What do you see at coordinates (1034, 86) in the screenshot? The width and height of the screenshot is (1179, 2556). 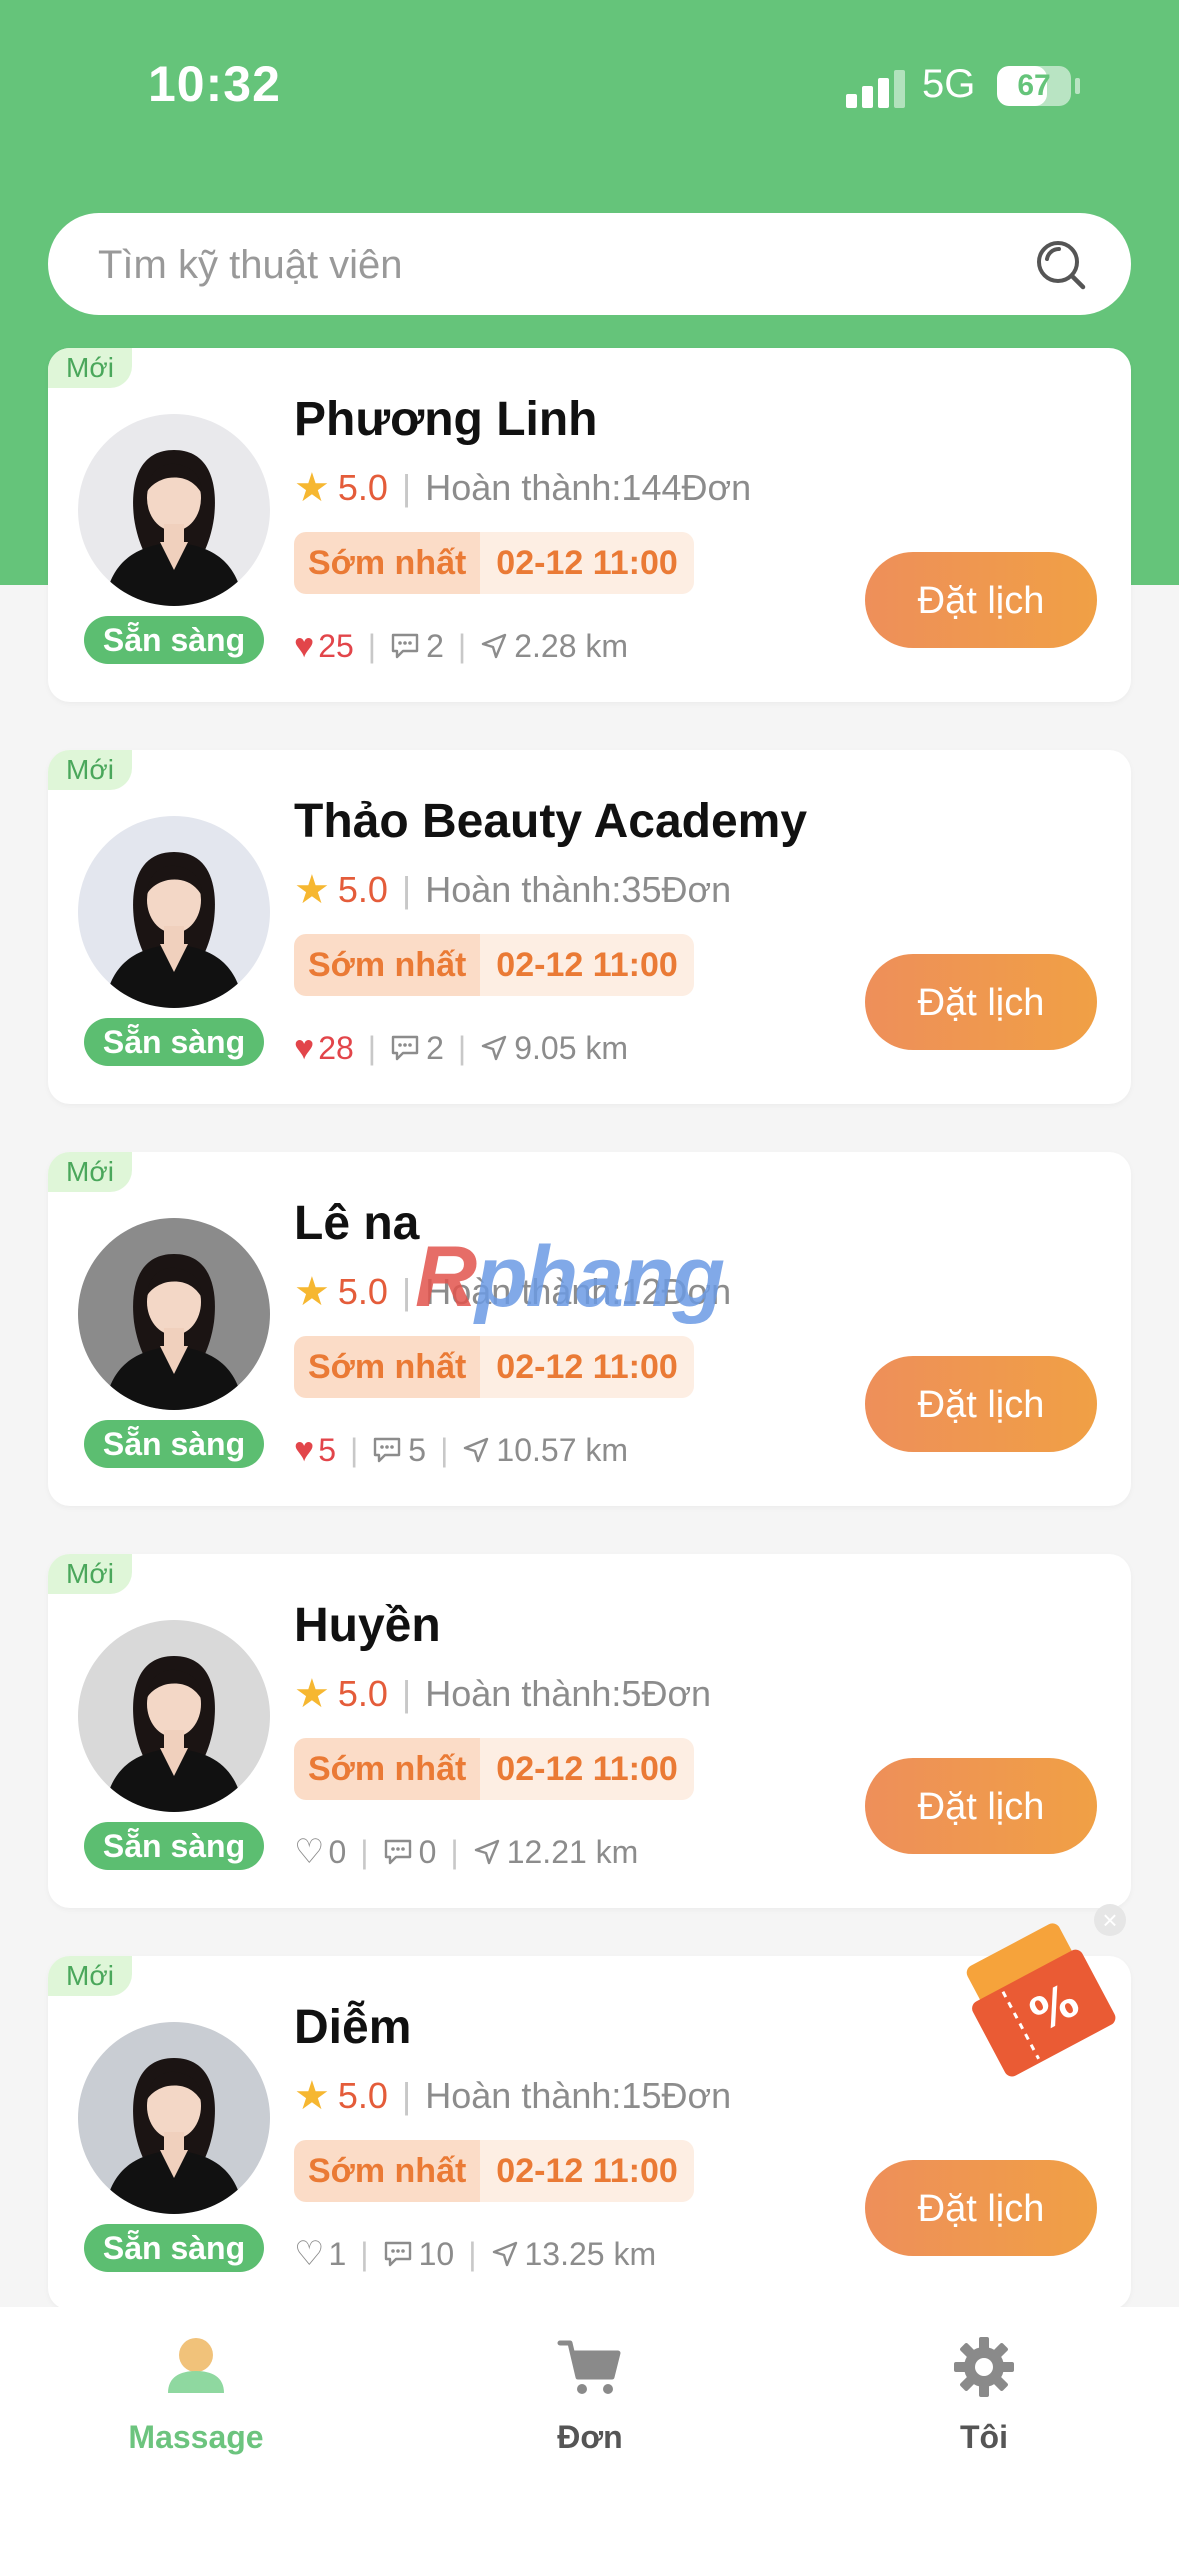 I see `battery-icon: 67` at bounding box center [1034, 86].